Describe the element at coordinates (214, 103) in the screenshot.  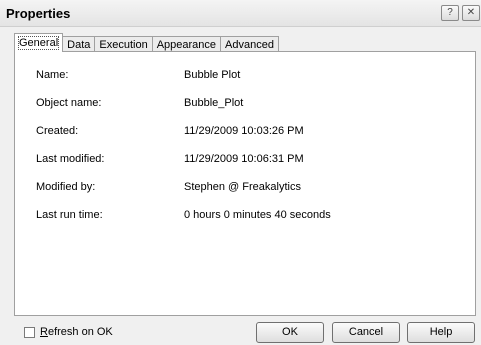
I see `object-name-value: Bubble_Plot` at that location.